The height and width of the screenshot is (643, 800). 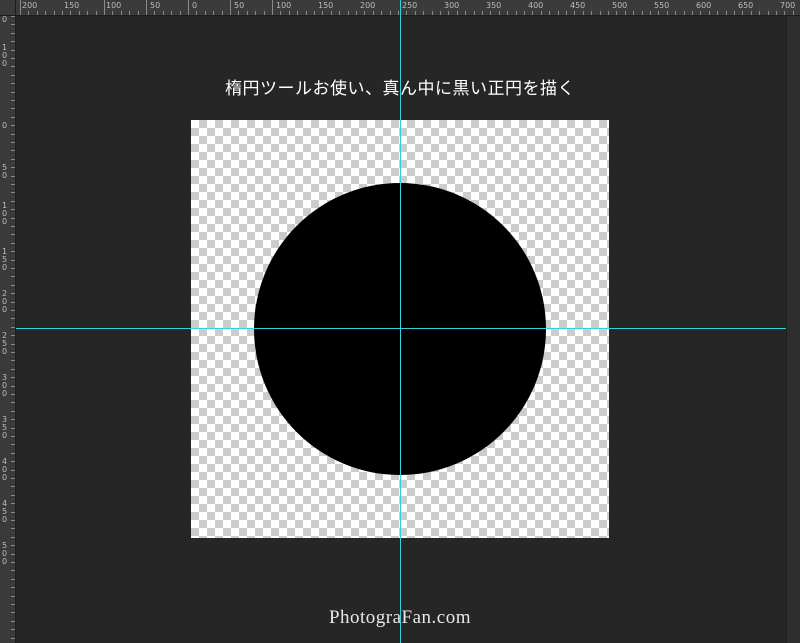 What do you see at coordinates (788, 5) in the screenshot?
I see `ruler-label: 700` at bounding box center [788, 5].